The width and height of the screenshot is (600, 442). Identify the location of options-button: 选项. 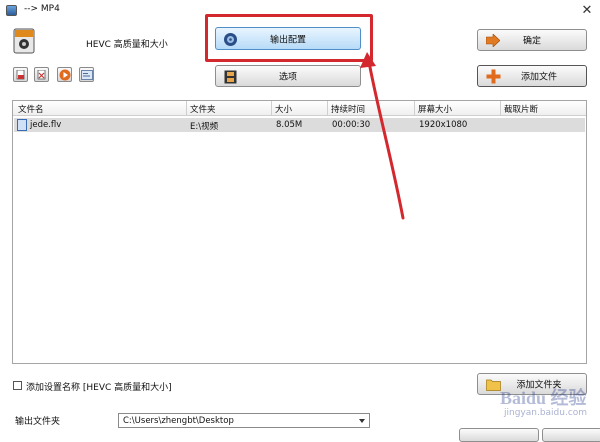
(288, 76).